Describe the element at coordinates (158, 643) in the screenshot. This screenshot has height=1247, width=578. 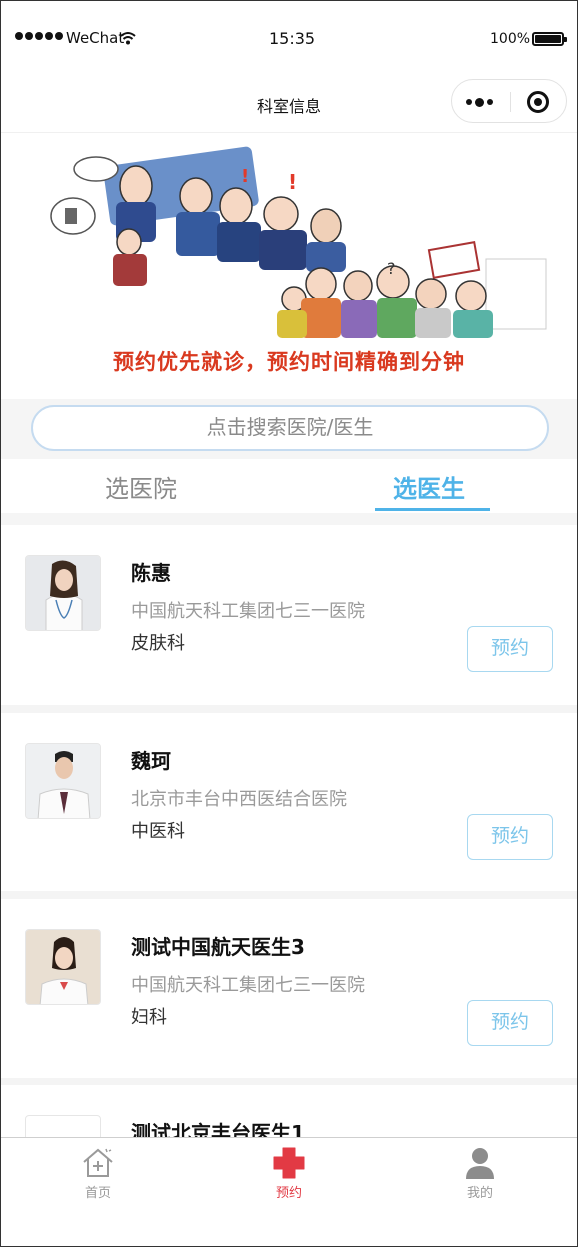
I see `doctor-department: 皮肤科` at that location.